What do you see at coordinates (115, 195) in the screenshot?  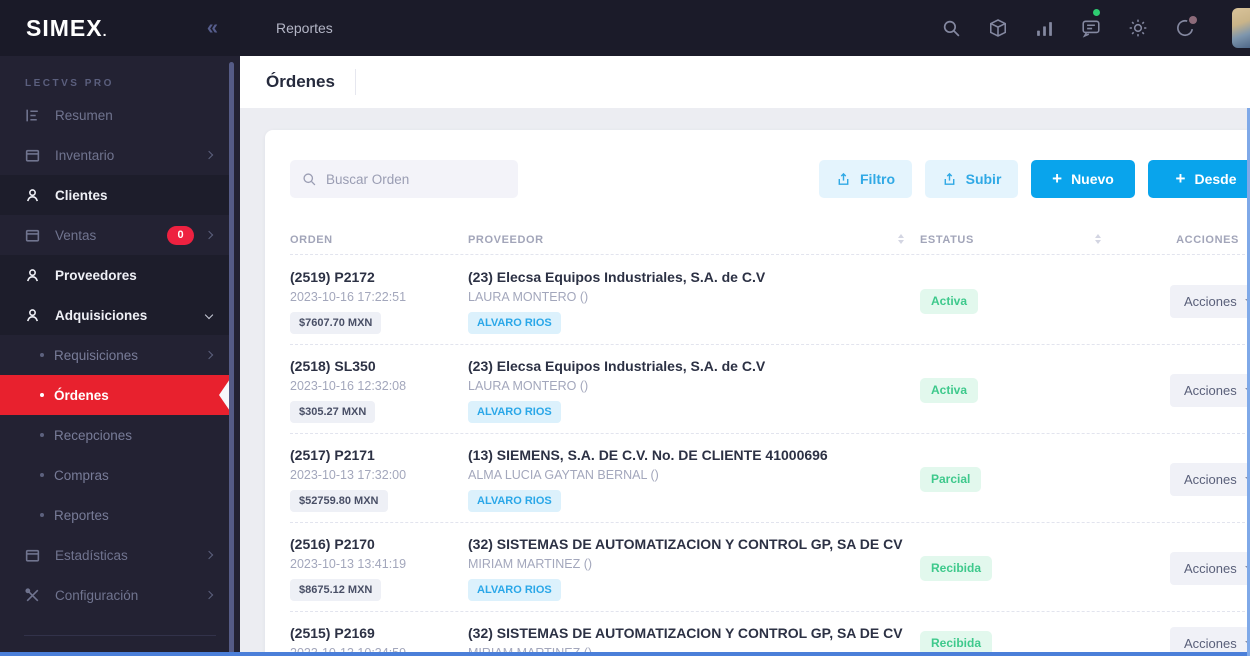 I see `sidebar-item-clientes: Clientes` at bounding box center [115, 195].